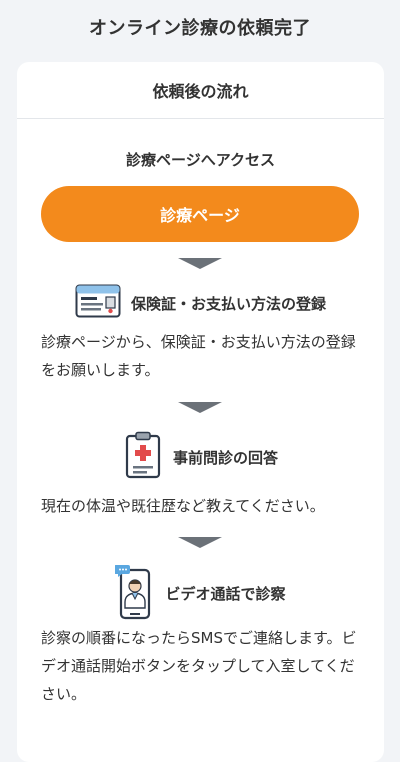 Image resolution: width=400 pixels, height=762 pixels. What do you see at coordinates (200, 160) in the screenshot?
I see `access-title: 診療ページへアクセス` at bounding box center [200, 160].